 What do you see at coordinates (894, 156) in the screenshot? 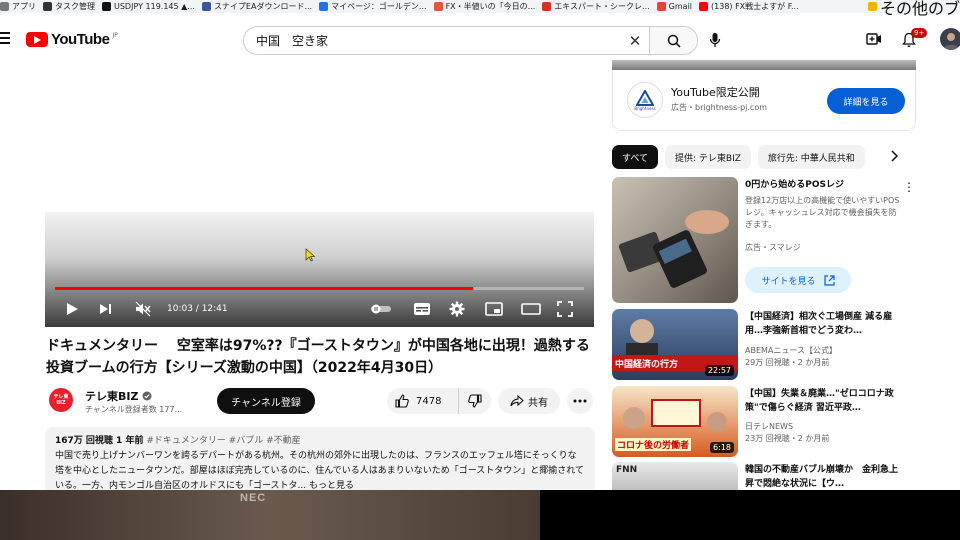
I see `chevron-right-icon` at bounding box center [894, 156].